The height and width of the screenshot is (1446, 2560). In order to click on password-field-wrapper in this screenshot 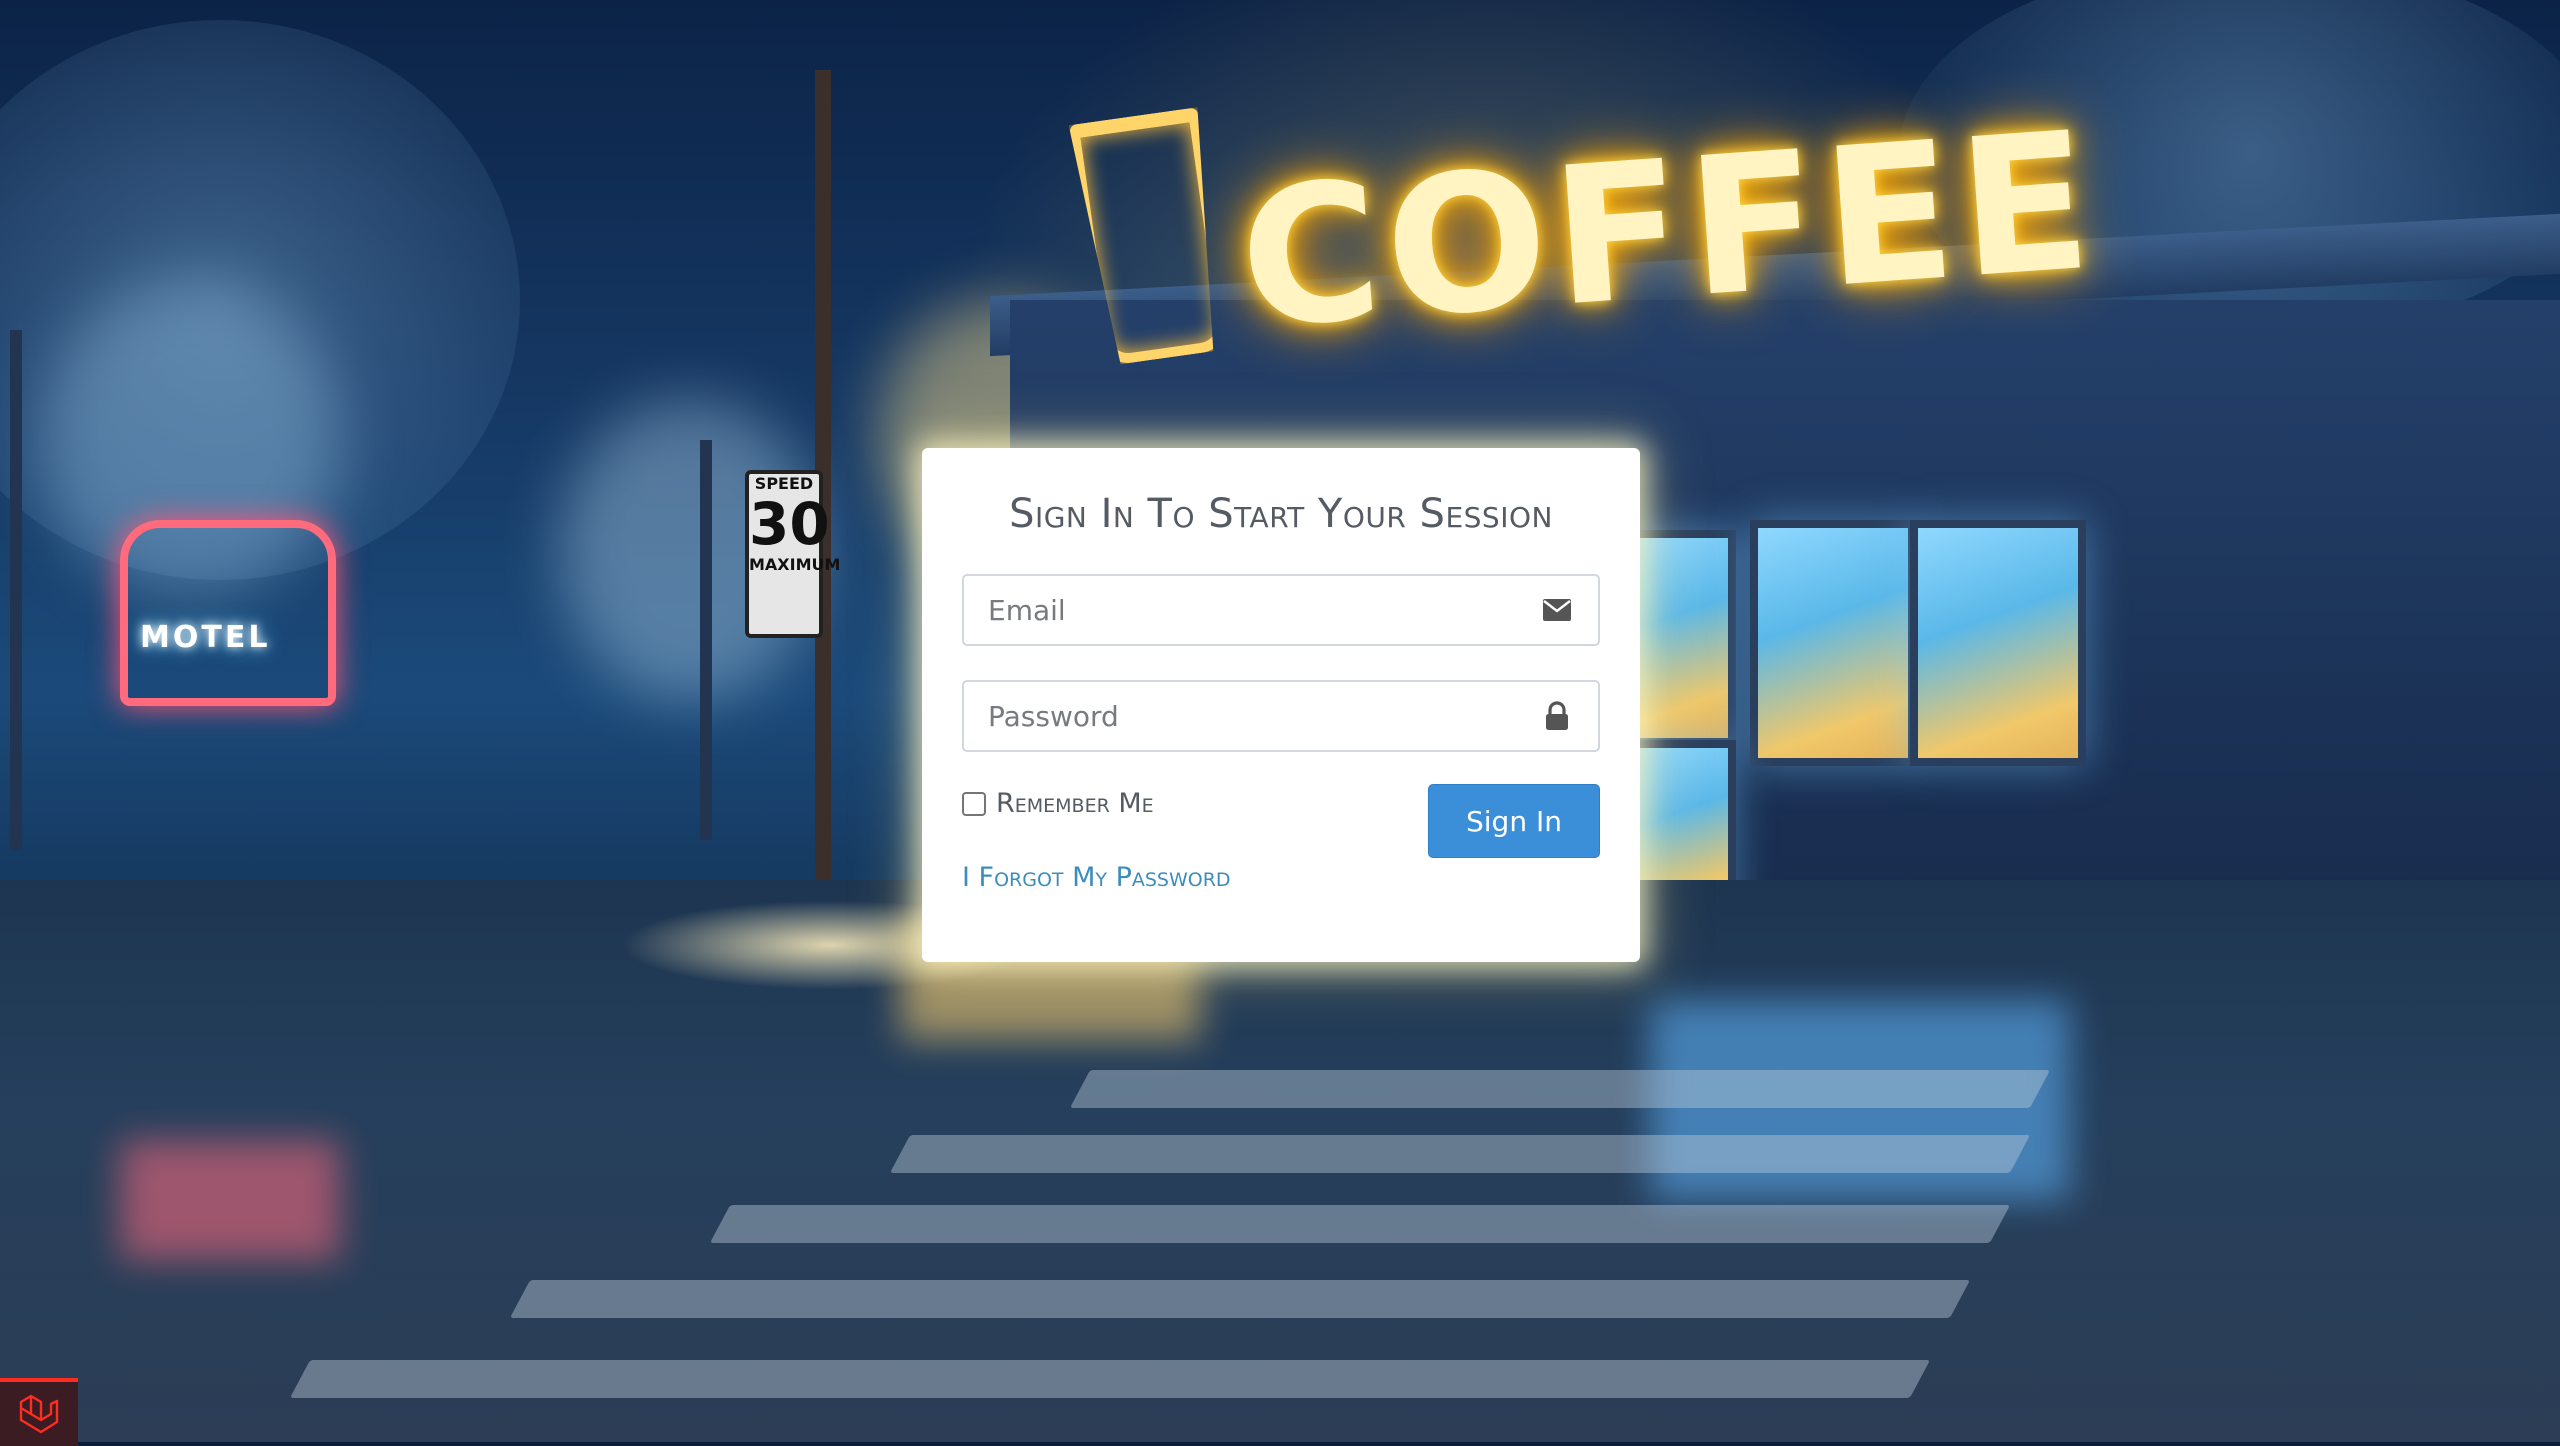, I will do `click(1281, 716)`.